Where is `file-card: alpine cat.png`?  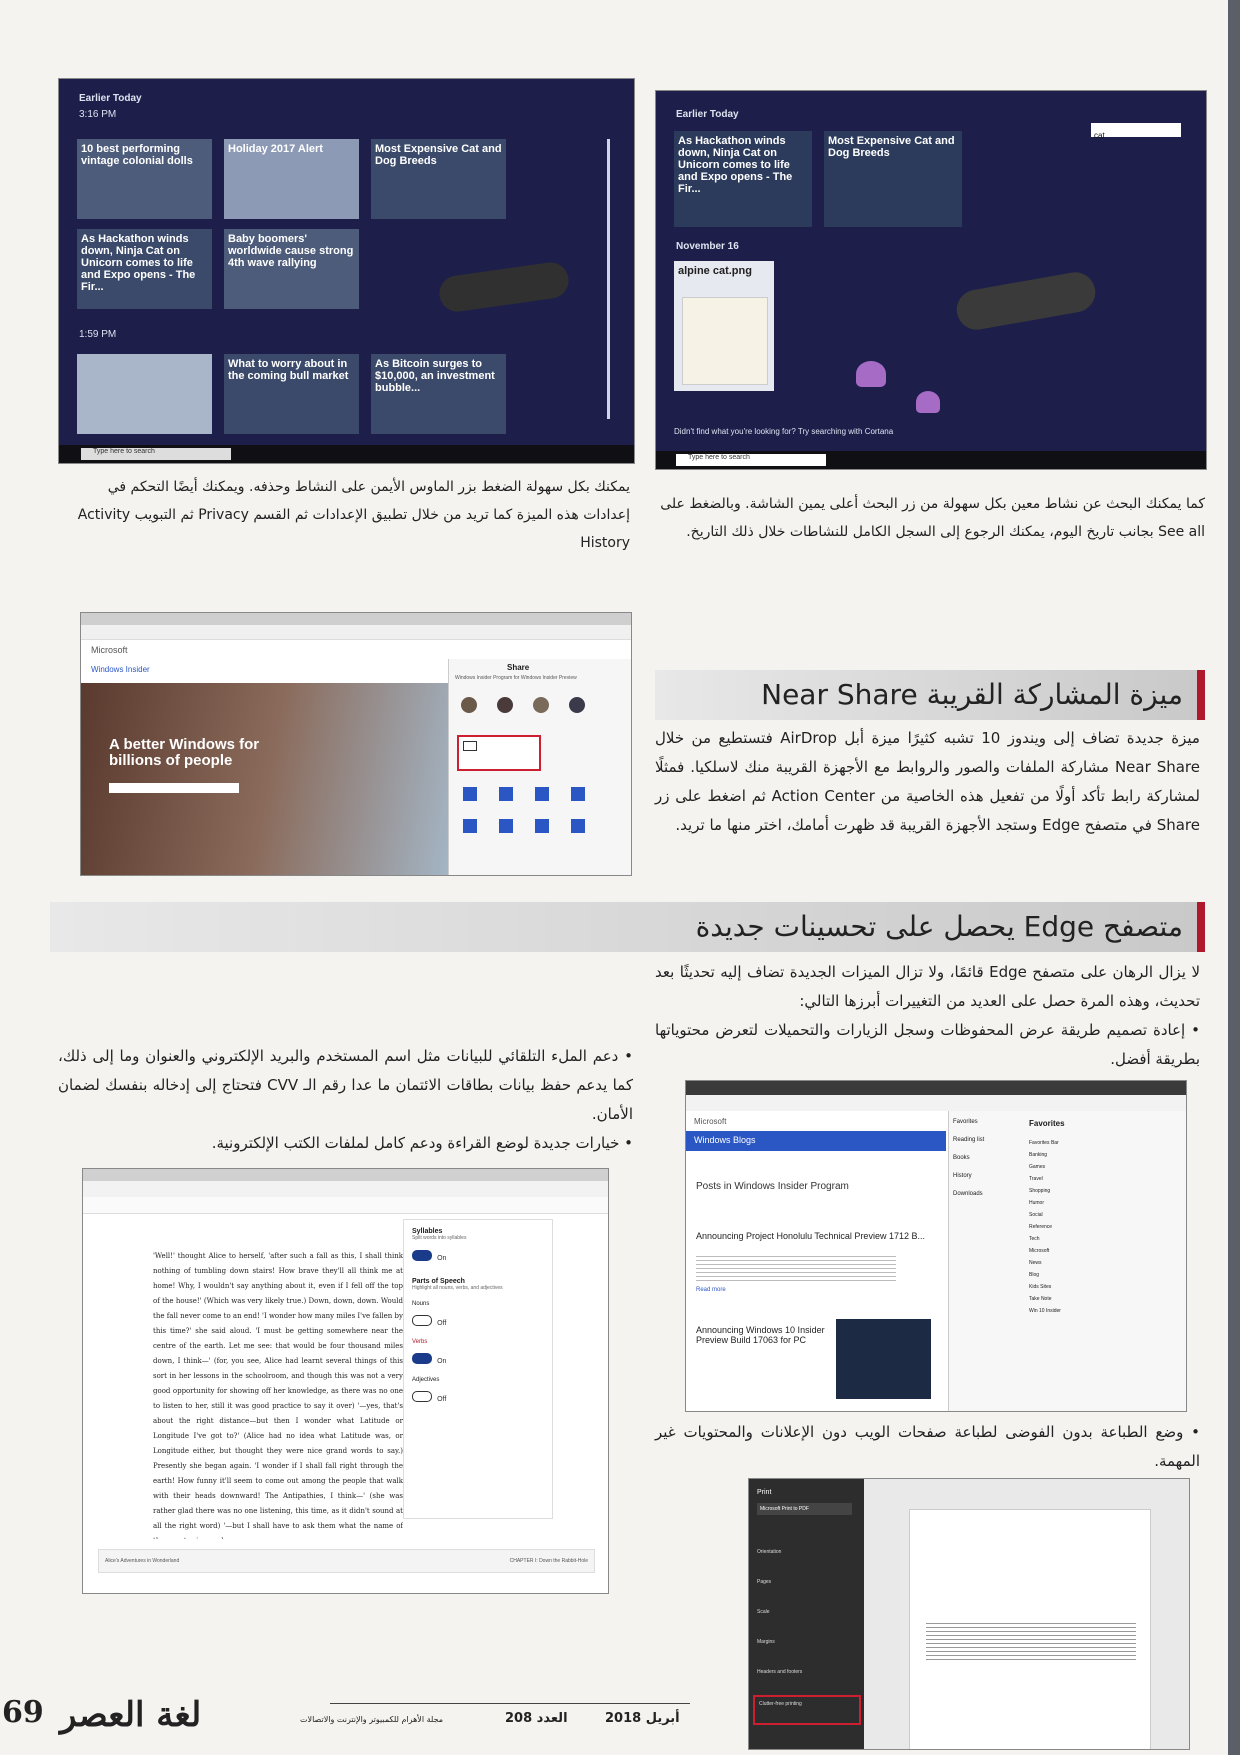 file-card: alpine cat.png is located at coordinates (724, 326).